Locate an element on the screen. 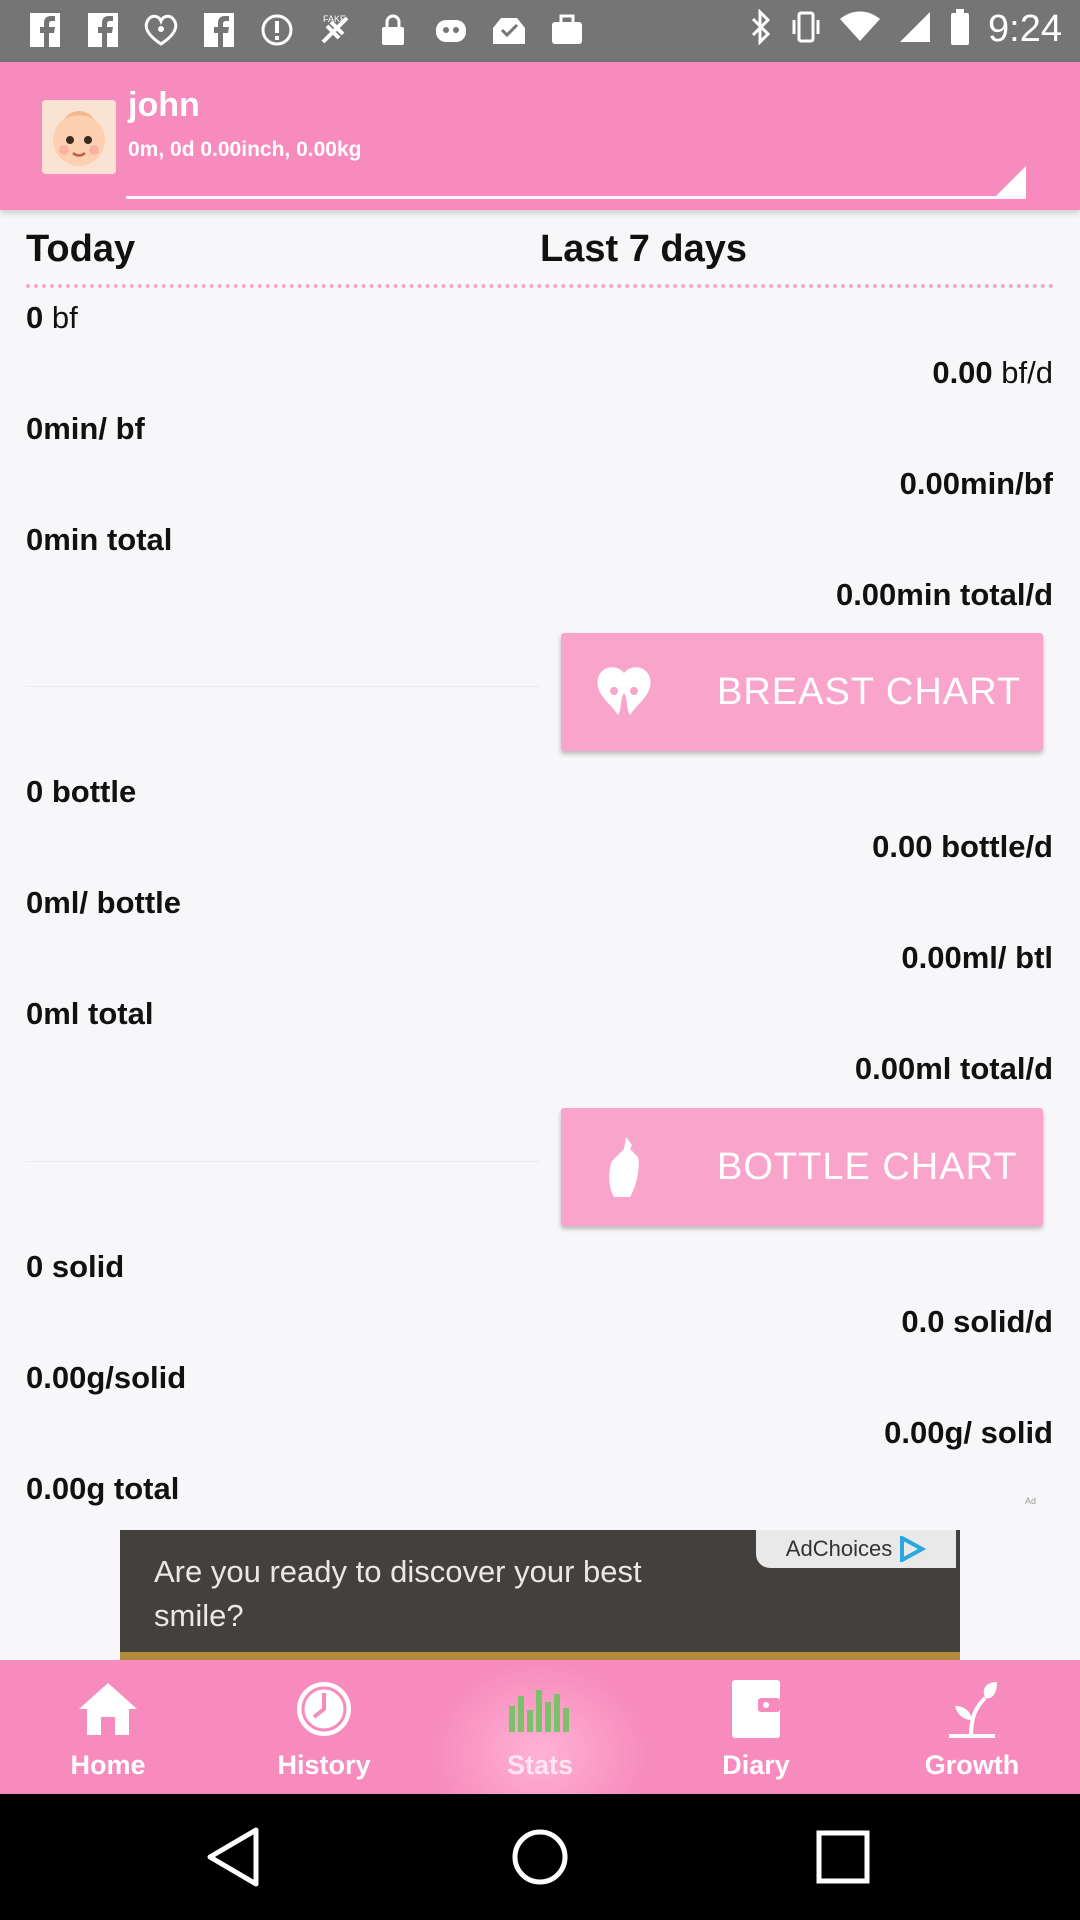  avg-bf-total: 0.00min total/d is located at coordinates (944, 594).